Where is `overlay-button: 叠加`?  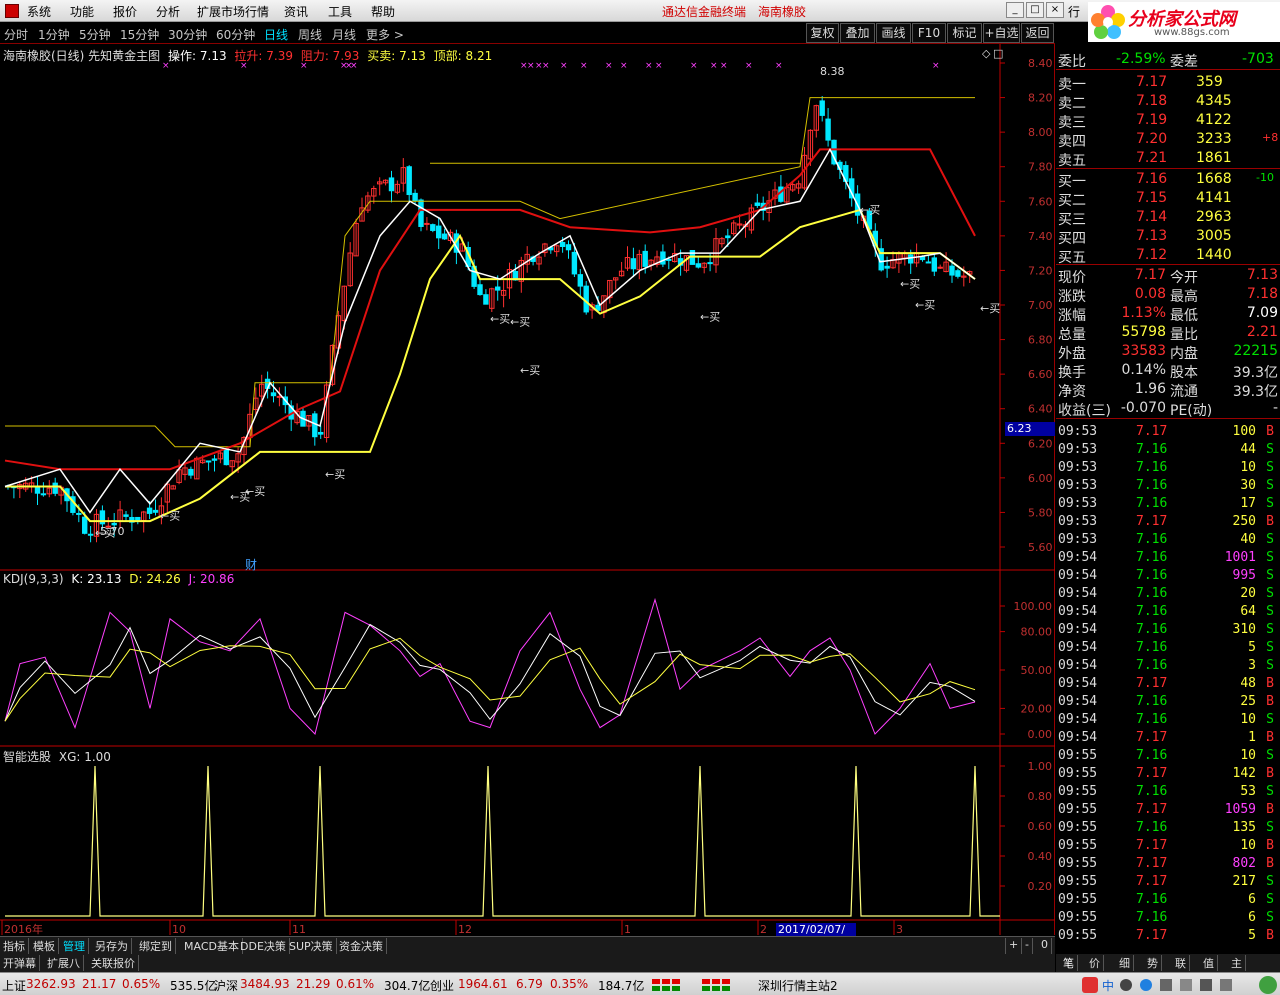
overlay-button: 叠加 is located at coordinates (857, 33).